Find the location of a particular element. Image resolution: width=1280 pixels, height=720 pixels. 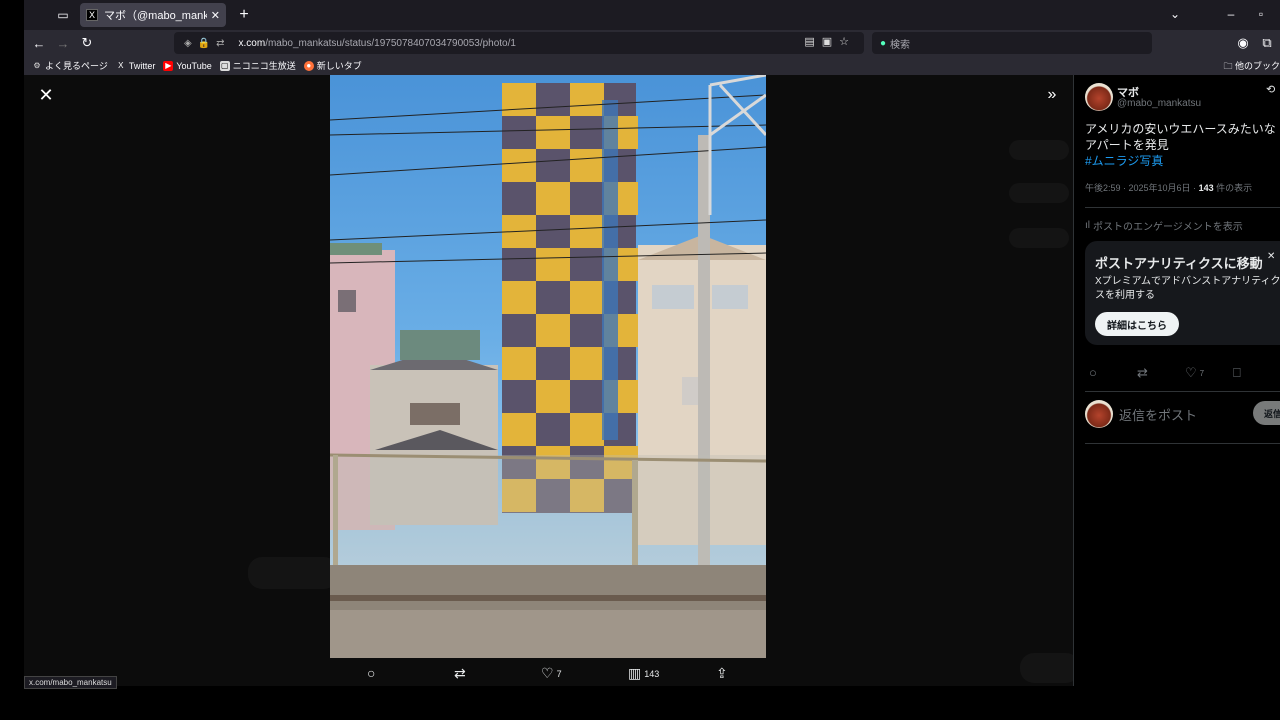

bookmark-newtab: ● 新しいタブ is located at coordinates (332, 65).